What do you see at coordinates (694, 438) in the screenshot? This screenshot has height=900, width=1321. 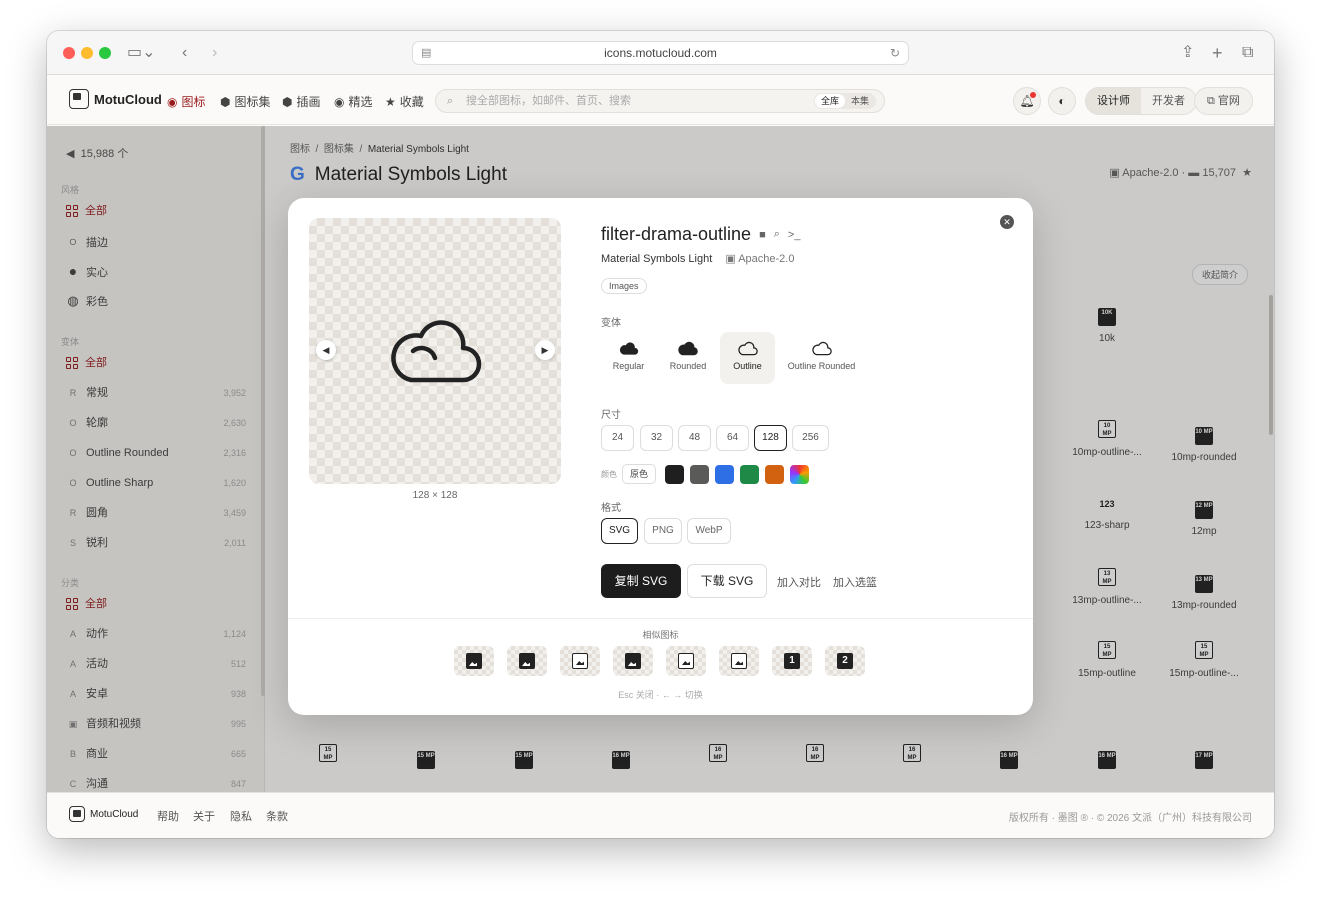 I see `size-option-48: 48` at bounding box center [694, 438].